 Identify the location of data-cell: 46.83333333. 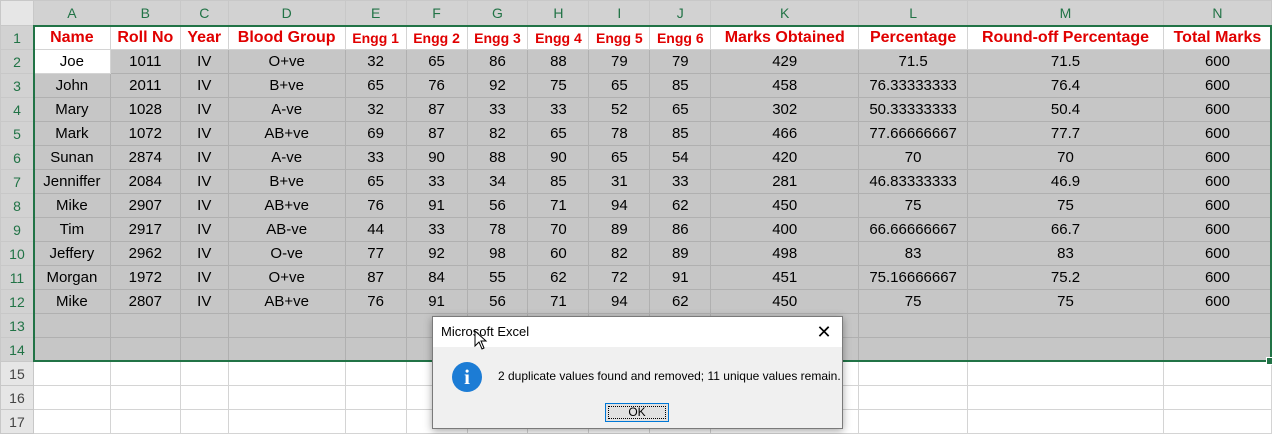
(913, 181).